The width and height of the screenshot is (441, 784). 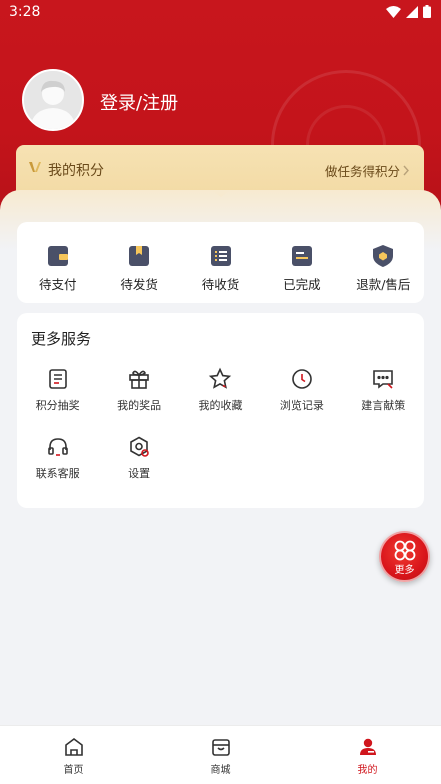 I want to click on sheet-notch, so click(x=221, y=193).